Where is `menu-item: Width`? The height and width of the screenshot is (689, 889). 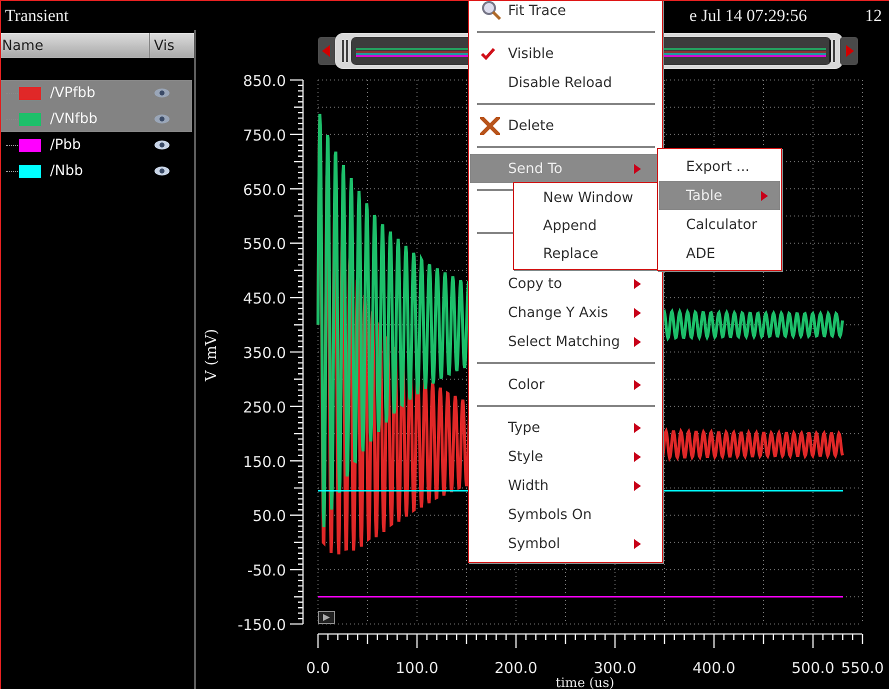
menu-item: Width is located at coordinates (565, 485).